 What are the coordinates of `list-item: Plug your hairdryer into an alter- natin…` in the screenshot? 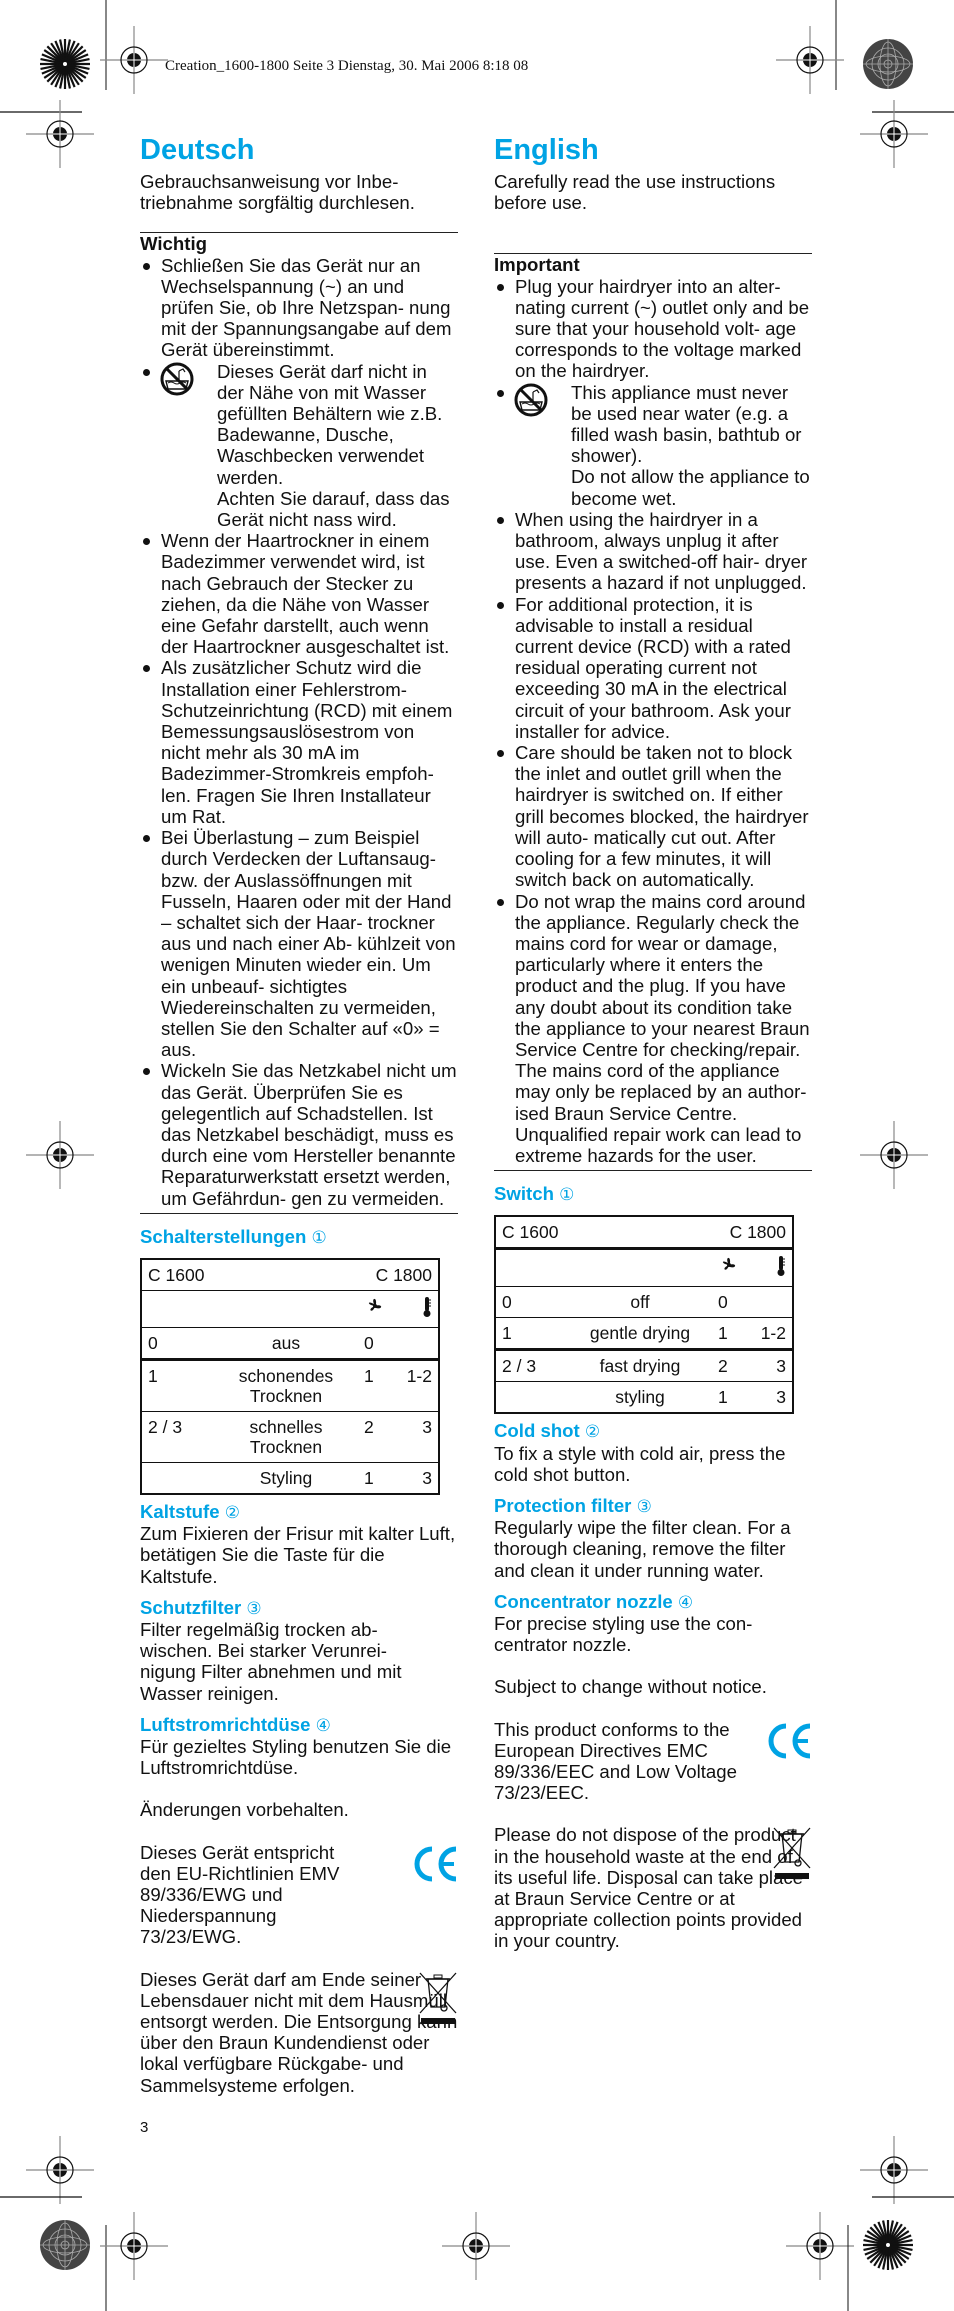 It's located at (653, 329).